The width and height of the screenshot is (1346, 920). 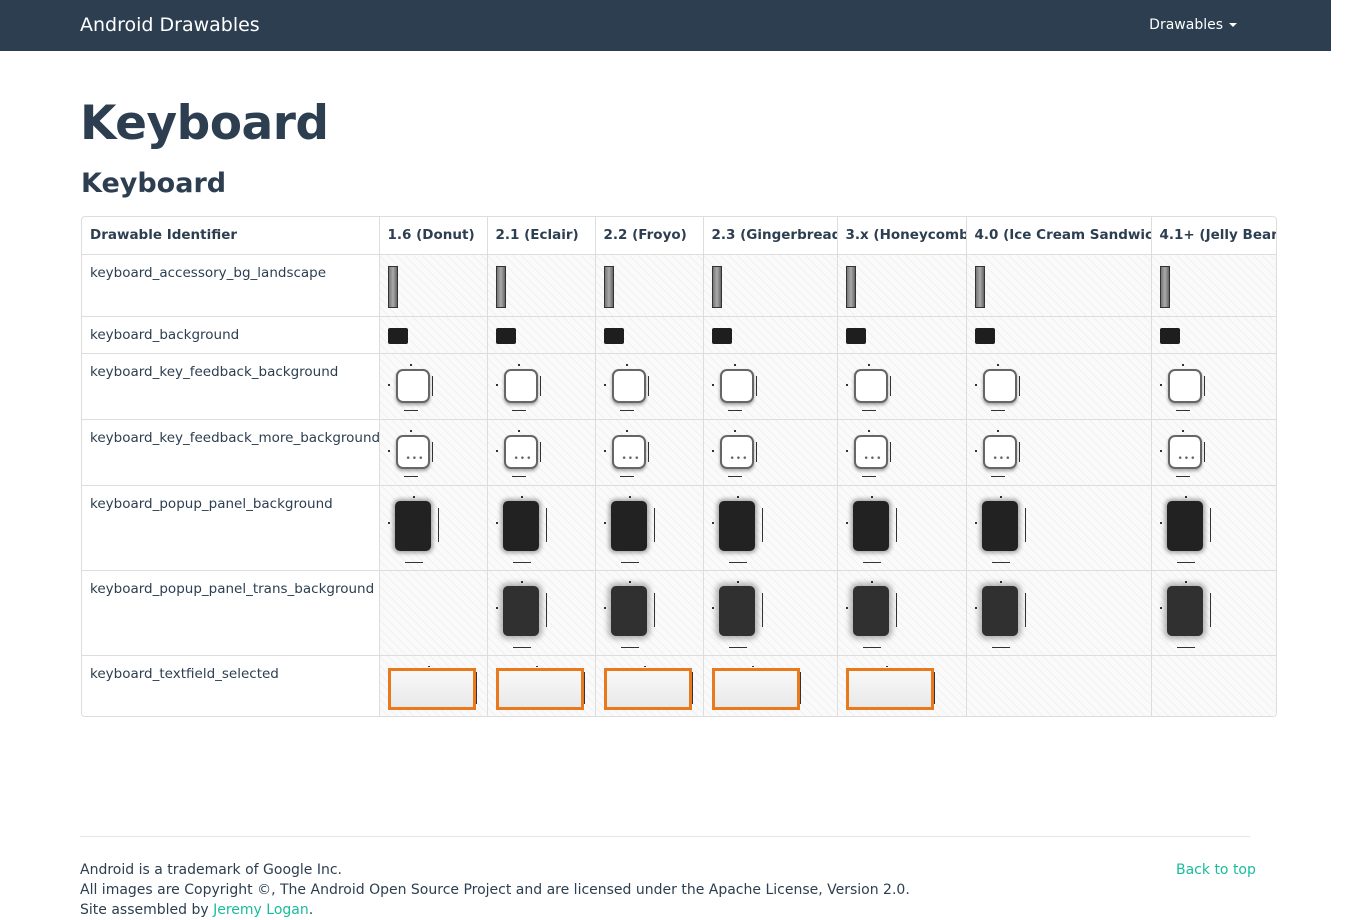 I want to click on drawables-dropdown: Drawables, so click(x=1193, y=25).